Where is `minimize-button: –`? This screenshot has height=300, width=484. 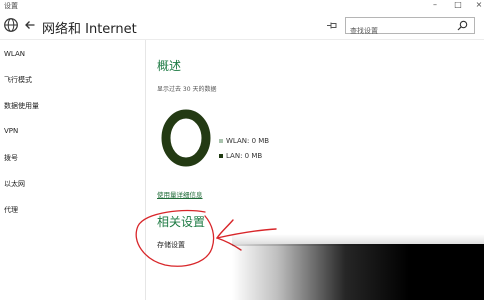
minimize-button: – is located at coordinates (435, 4).